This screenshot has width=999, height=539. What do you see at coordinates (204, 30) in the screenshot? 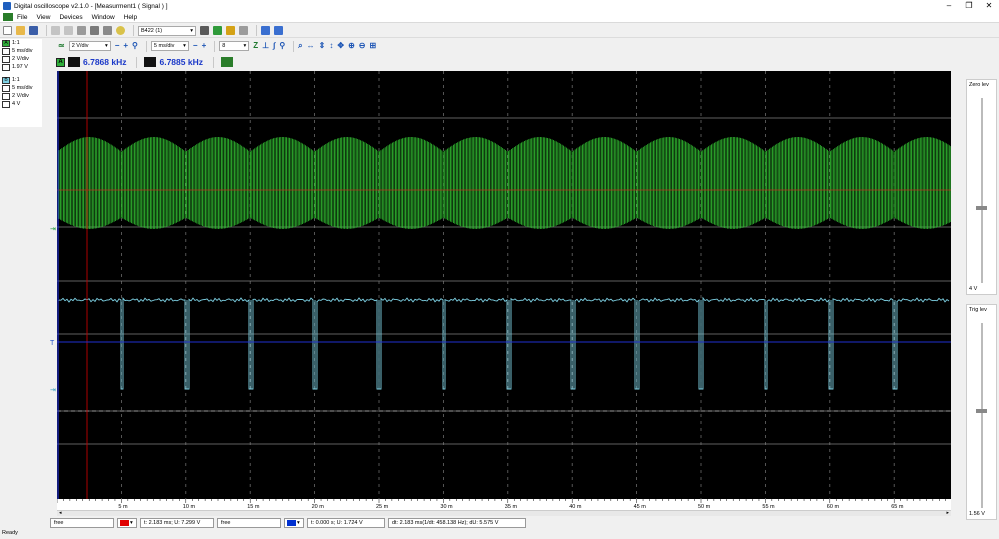
I see `tools-icon` at bounding box center [204, 30].